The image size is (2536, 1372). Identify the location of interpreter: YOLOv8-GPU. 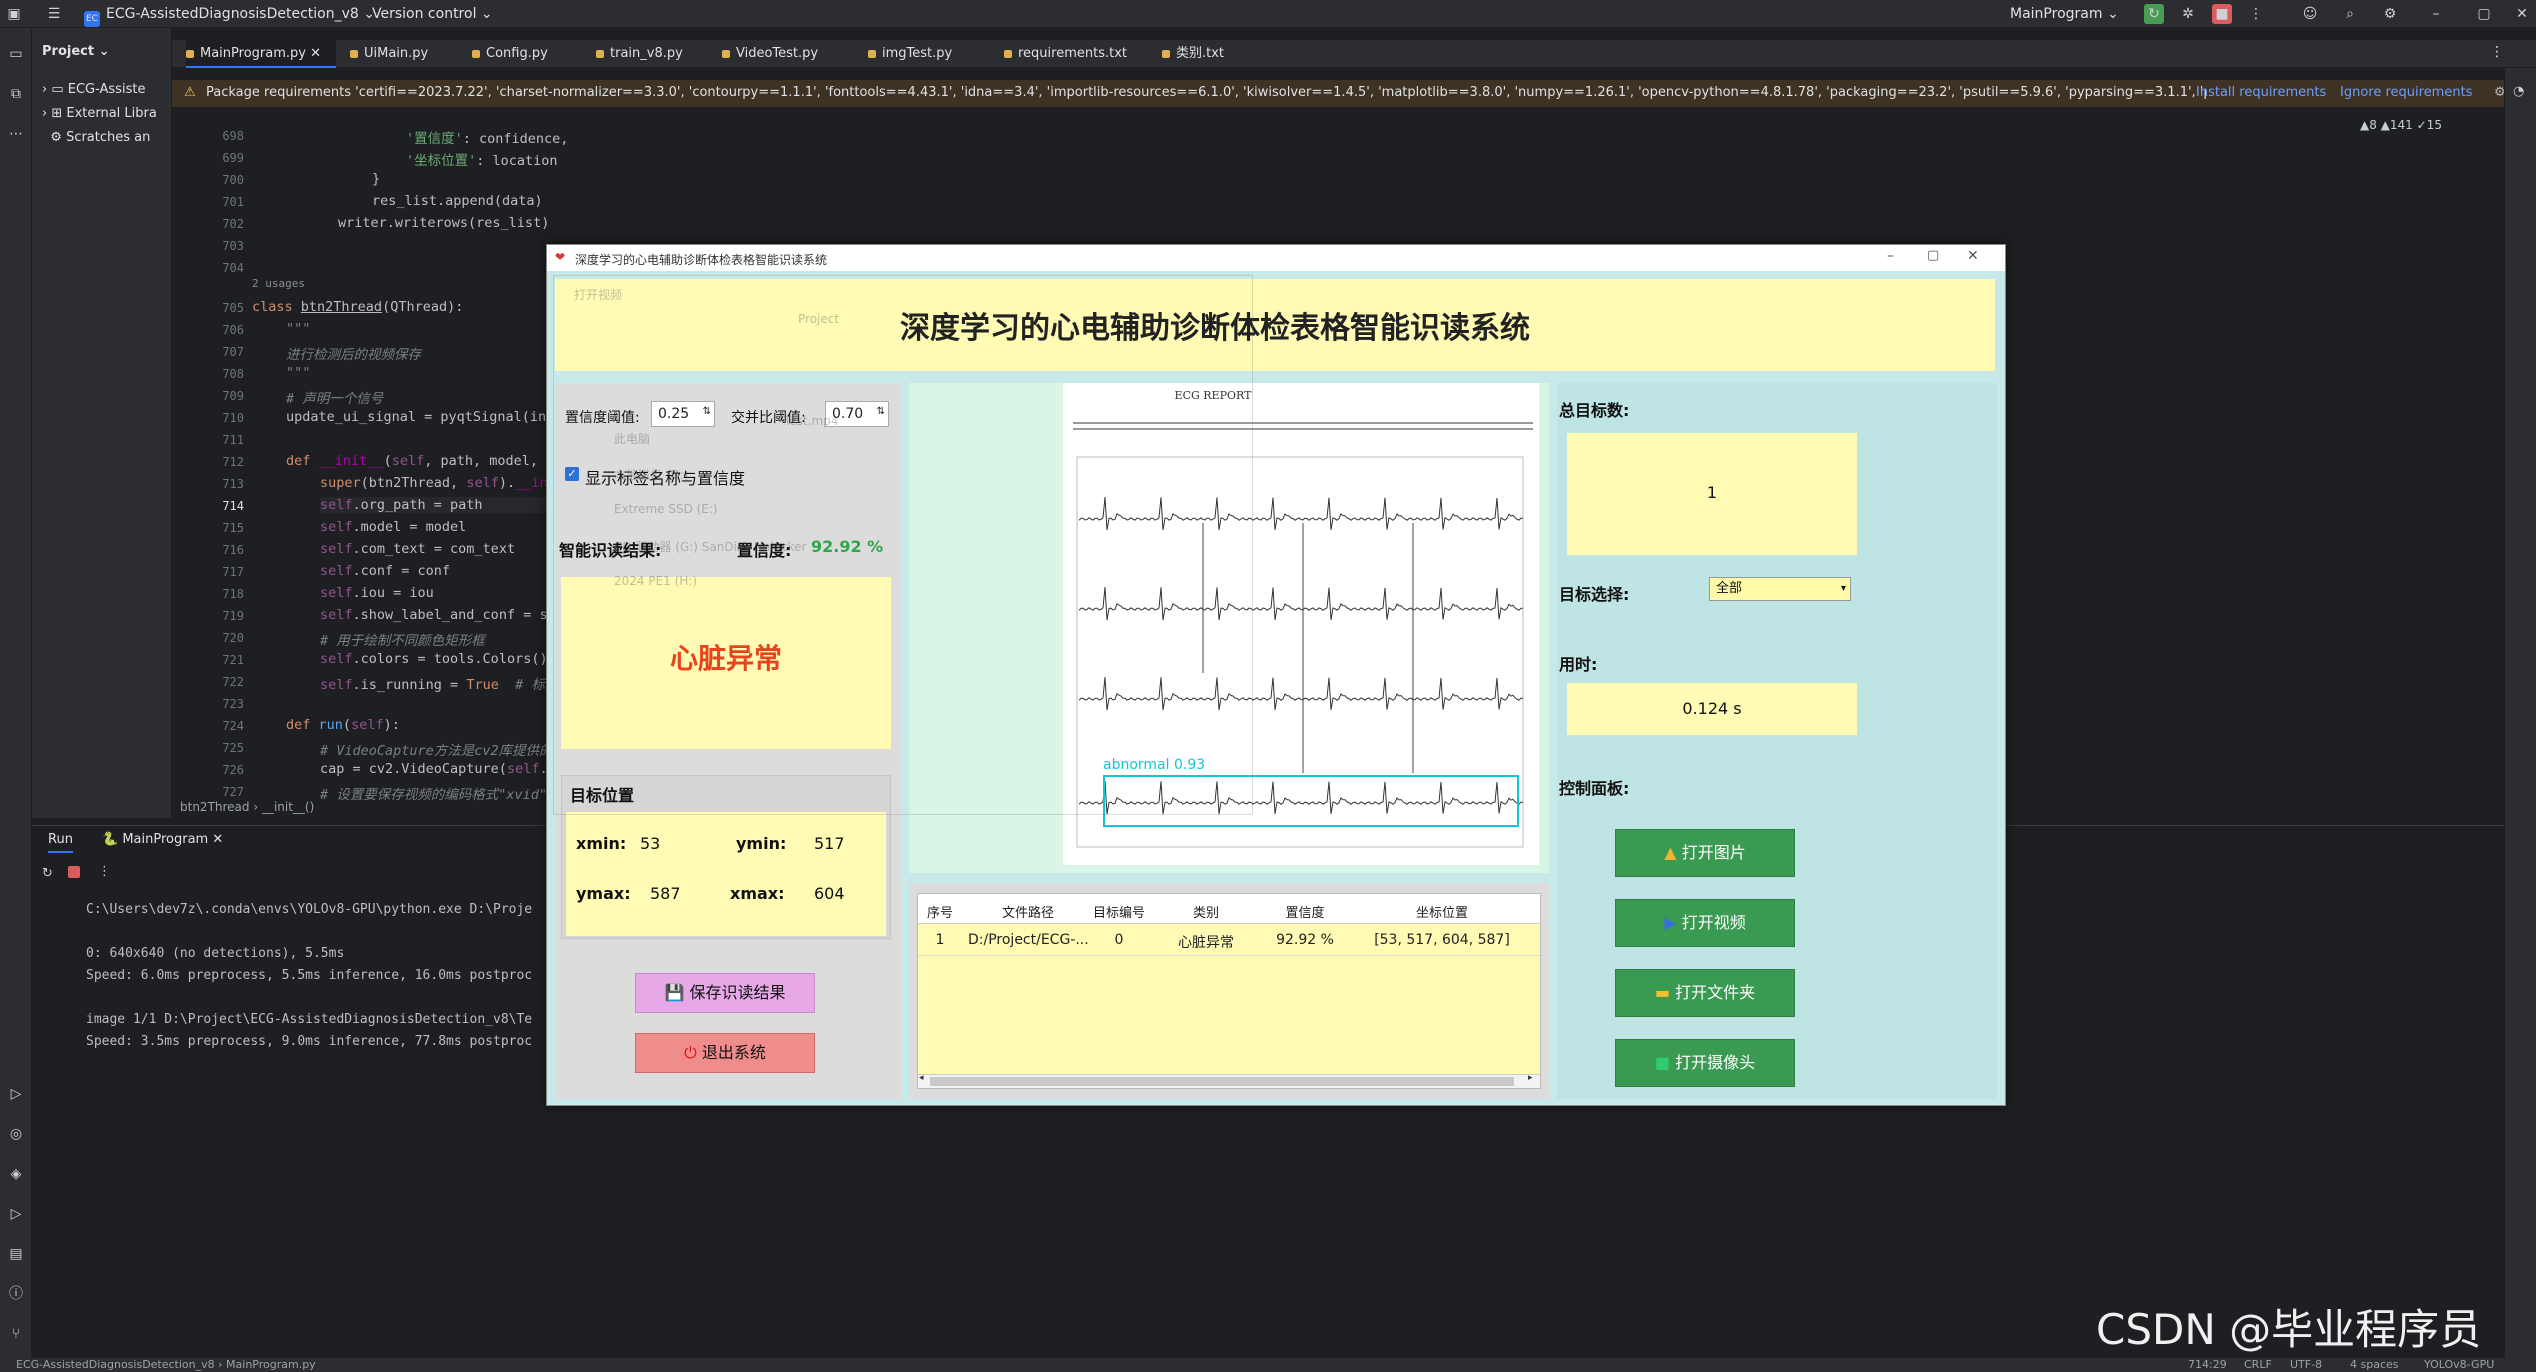
(2459, 1364).